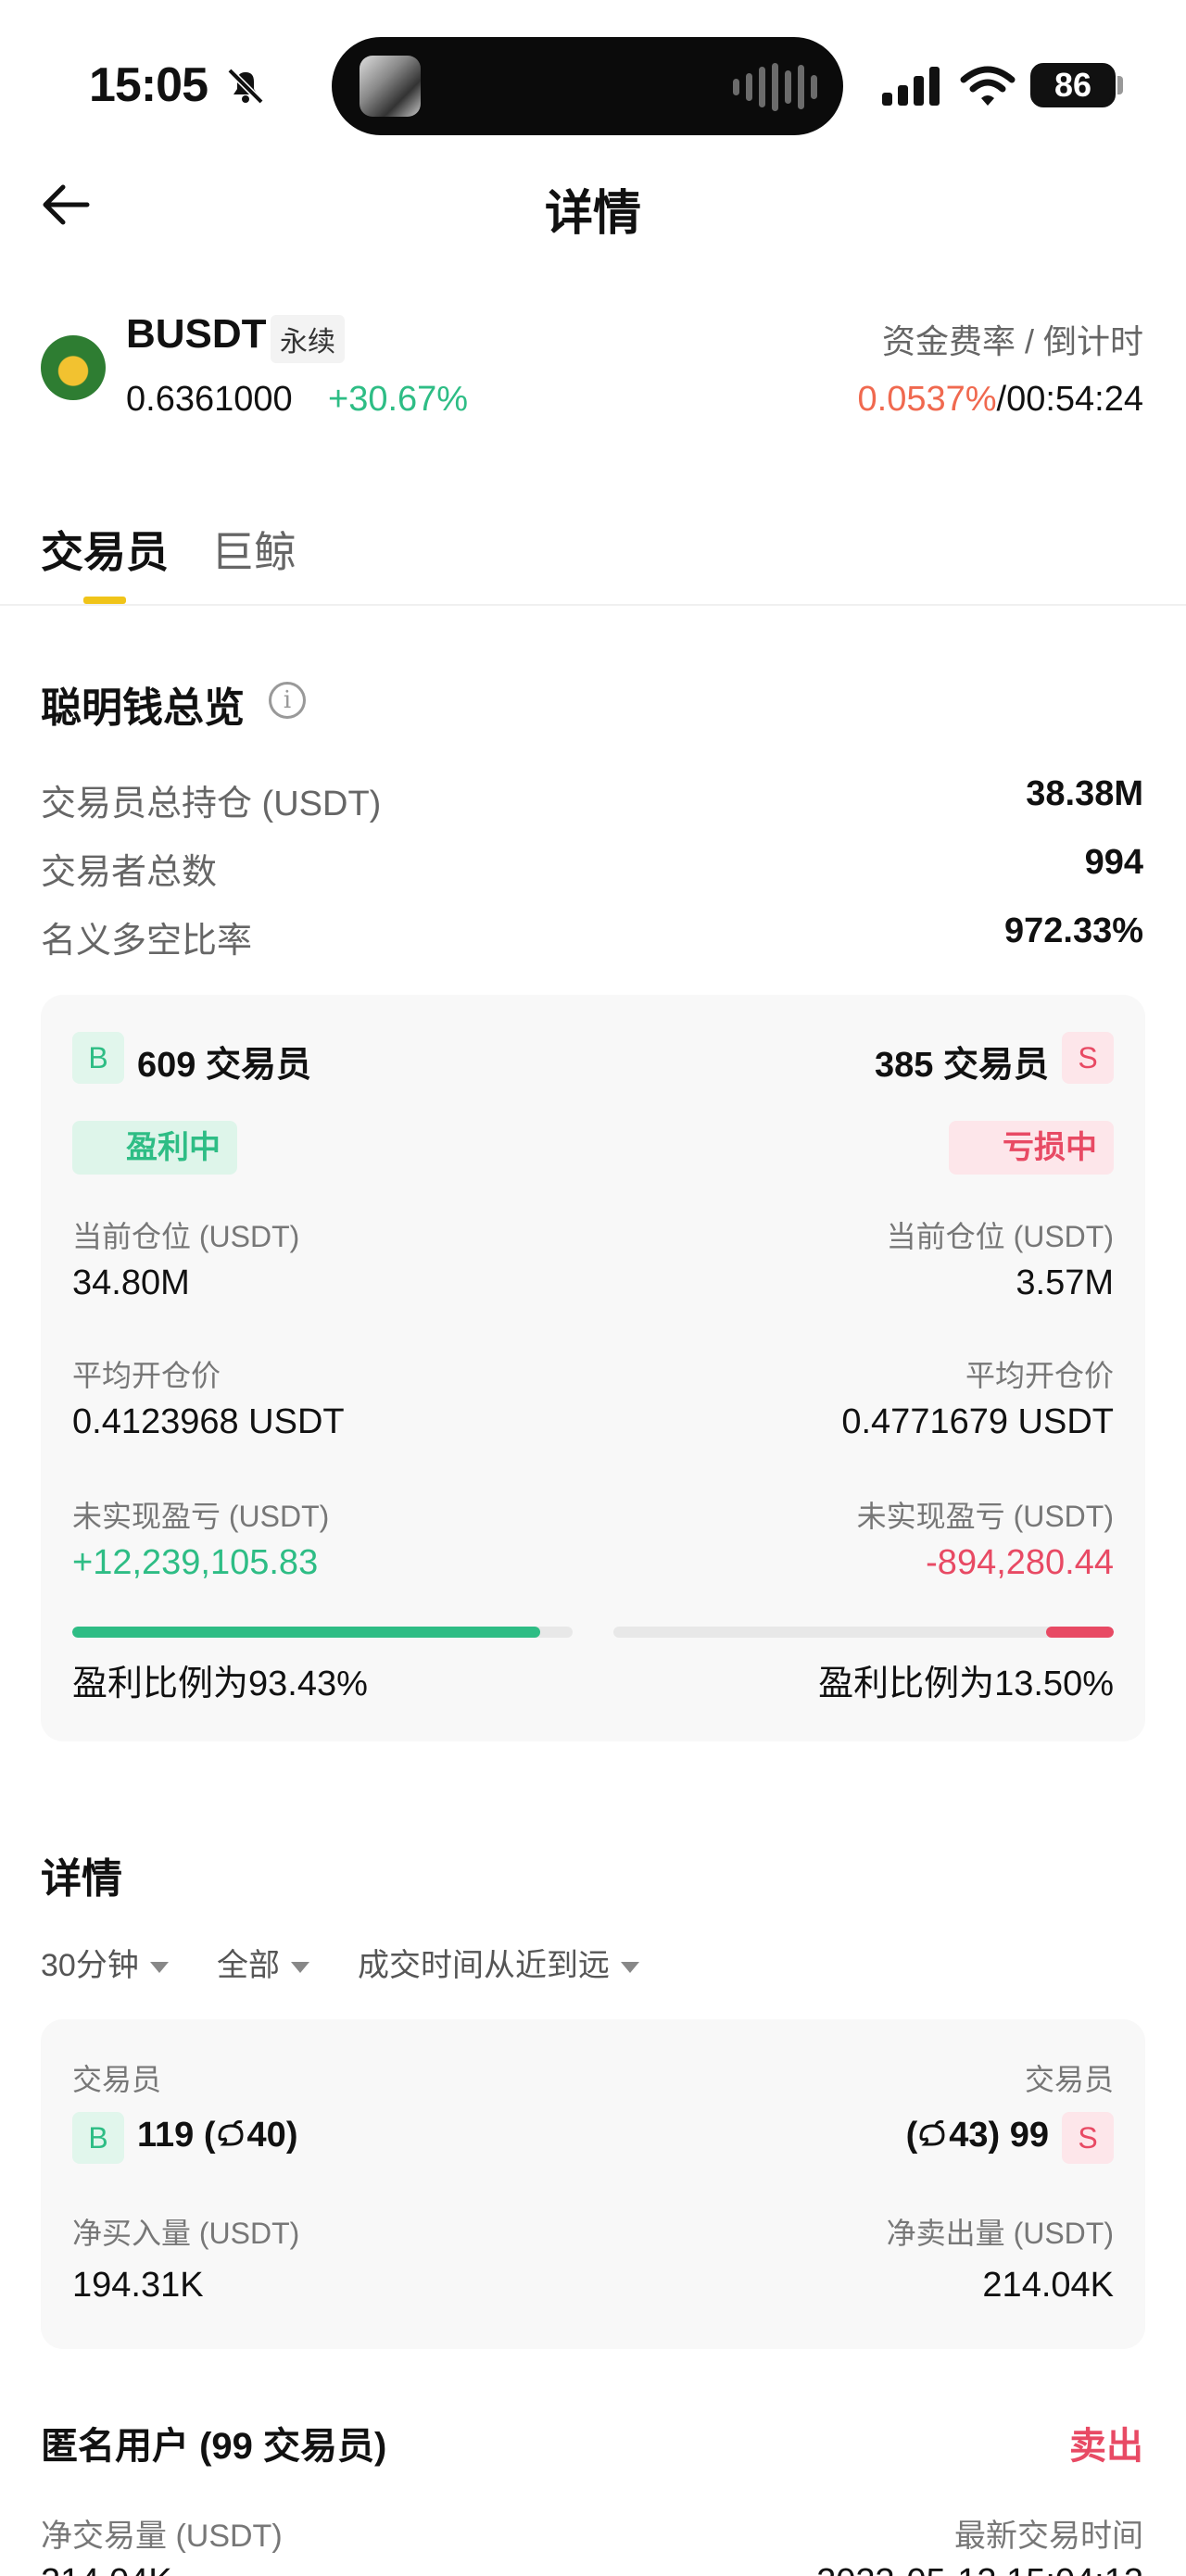  I want to click on silent-bell-icon, so click(245, 86).